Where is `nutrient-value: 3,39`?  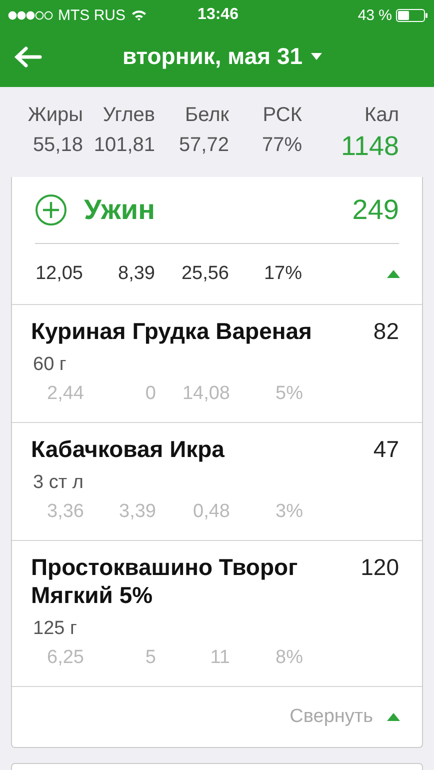 nutrient-value: 3,39 is located at coordinates (137, 511).